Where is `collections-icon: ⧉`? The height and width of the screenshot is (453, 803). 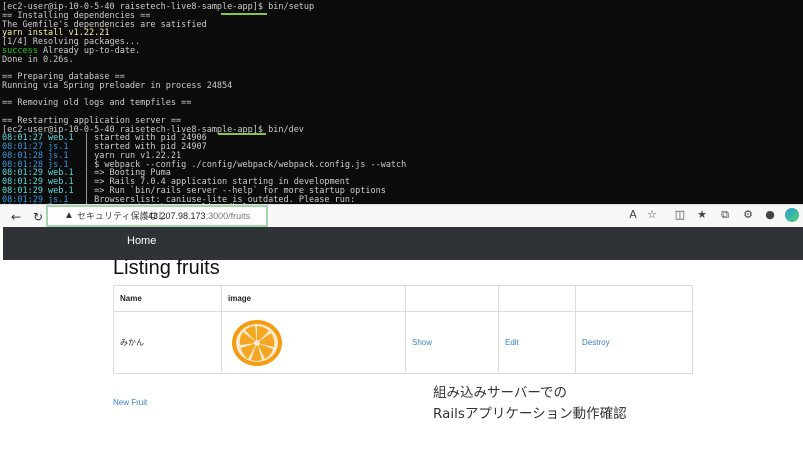 collections-icon: ⧉ is located at coordinates (725, 215).